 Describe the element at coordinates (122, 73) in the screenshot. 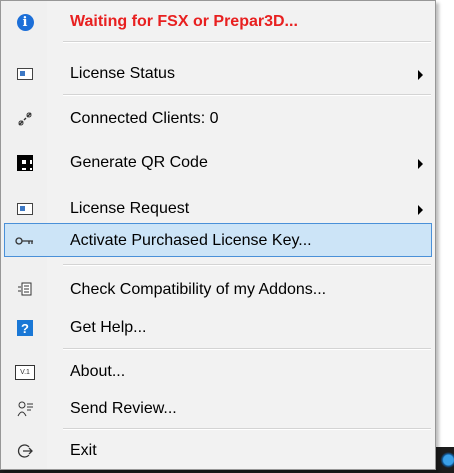

I see `menu-item-label: License Status` at that location.